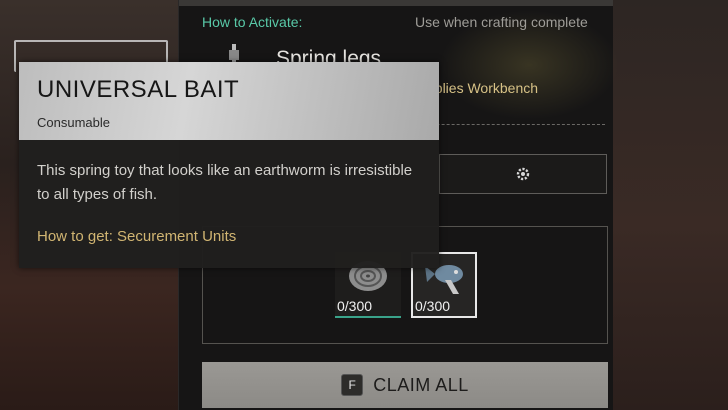 This screenshot has width=728, height=410. I want to click on settings-button, so click(523, 174).